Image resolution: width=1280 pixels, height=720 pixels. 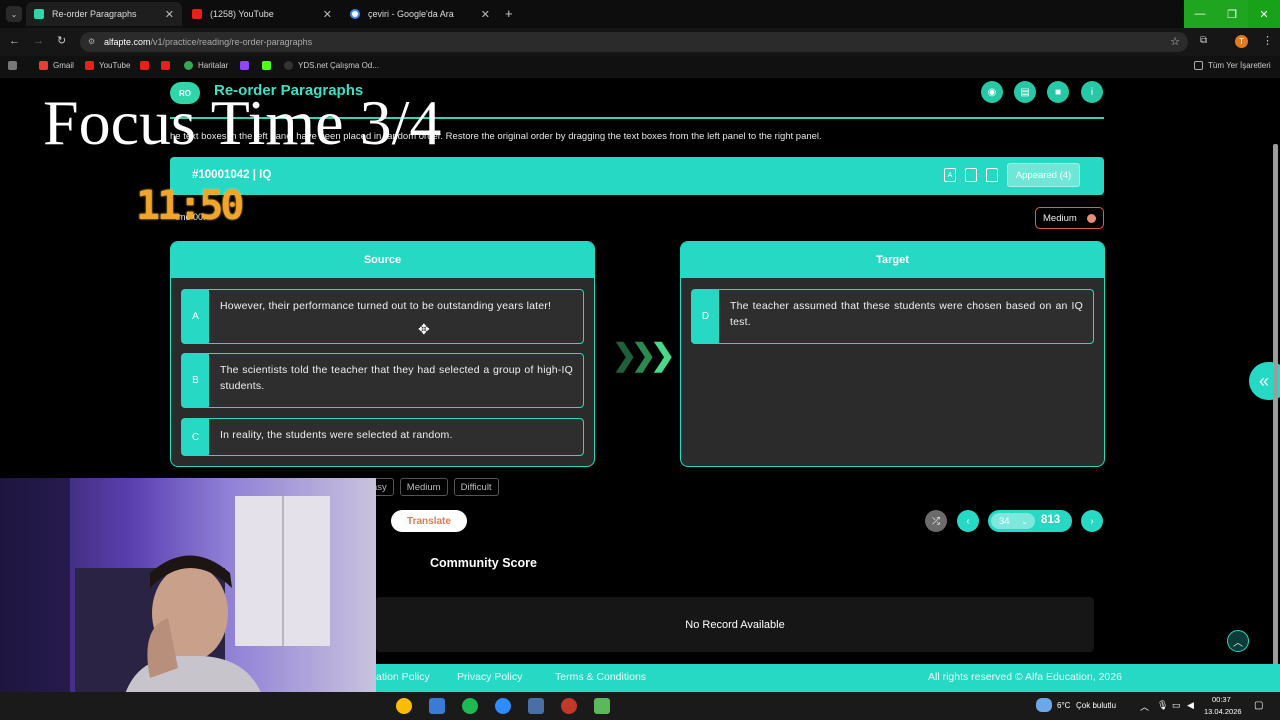 What do you see at coordinates (476, 487) in the screenshot?
I see `difficulty-difficult: Difficult` at bounding box center [476, 487].